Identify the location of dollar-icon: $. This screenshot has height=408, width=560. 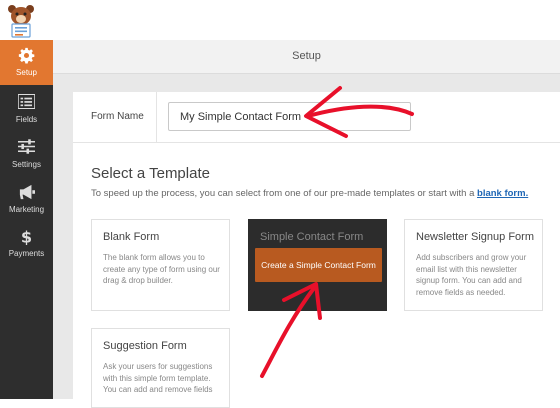
(26, 236).